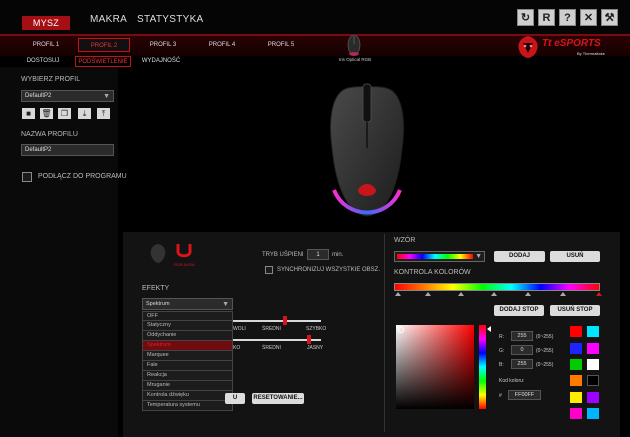 Image resolution: width=630 pixels, height=437 pixels. I want to click on effect-option-temperature: Temperatura systemu, so click(187, 406).